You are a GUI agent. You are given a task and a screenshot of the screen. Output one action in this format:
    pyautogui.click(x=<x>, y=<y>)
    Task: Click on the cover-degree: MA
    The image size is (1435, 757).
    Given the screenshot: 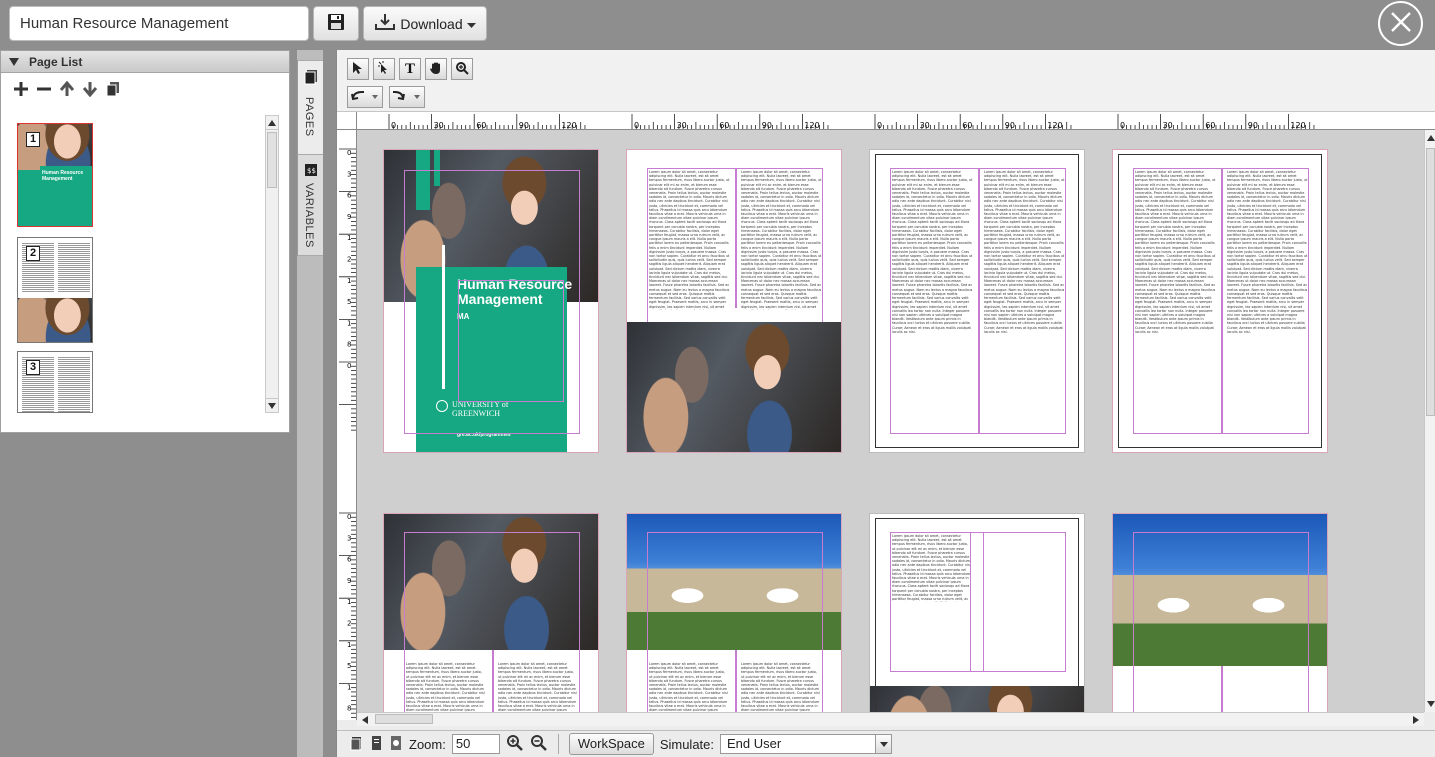 What is the action you would take?
    pyautogui.click(x=463, y=316)
    